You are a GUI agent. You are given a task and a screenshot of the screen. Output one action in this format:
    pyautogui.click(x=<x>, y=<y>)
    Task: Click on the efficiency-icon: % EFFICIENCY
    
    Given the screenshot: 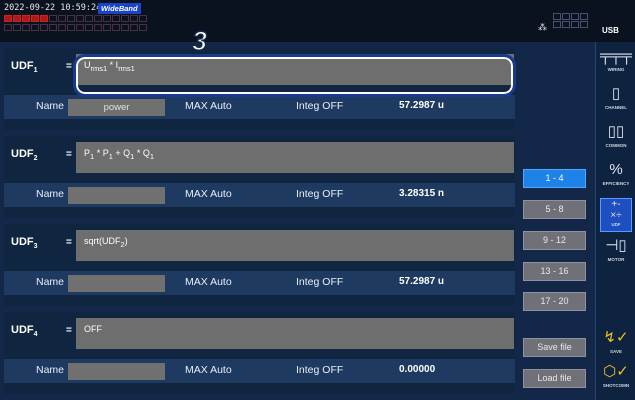 What is the action you would take?
    pyautogui.click(x=616, y=177)
    